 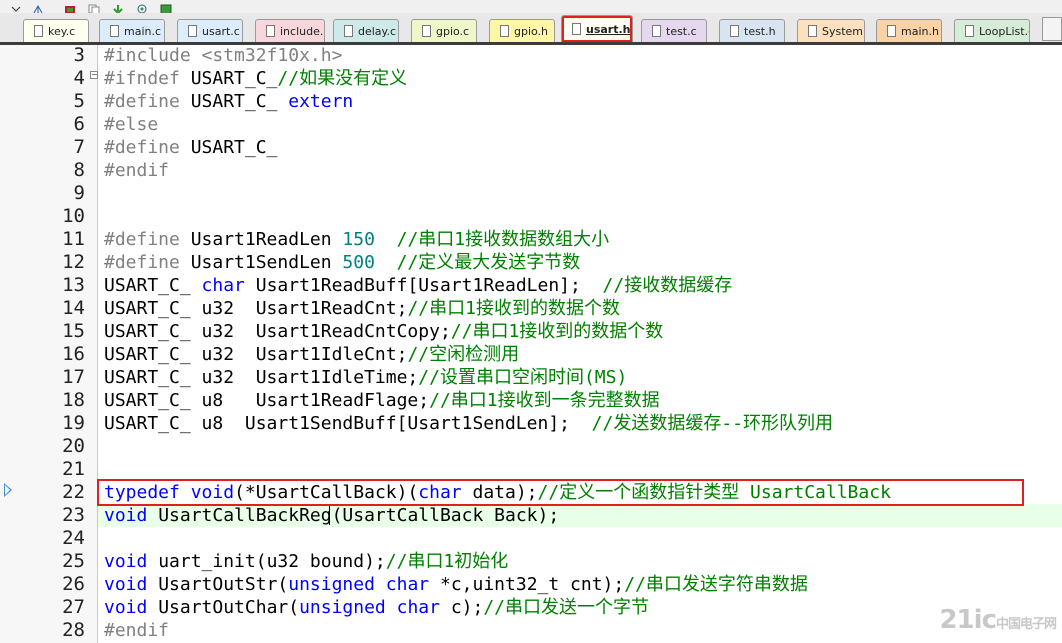 What do you see at coordinates (358, 262) in the screenshot?
I see `code-token: 500` at bounding box center [358, 262].